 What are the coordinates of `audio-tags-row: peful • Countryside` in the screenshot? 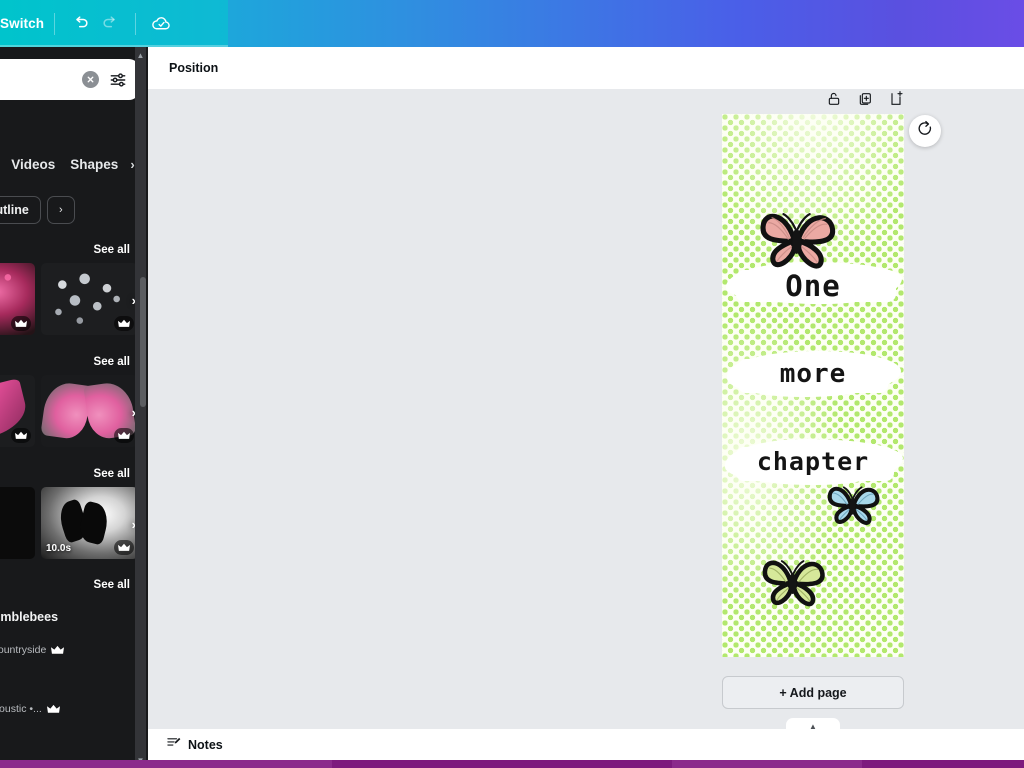 It's located at (74, 650).